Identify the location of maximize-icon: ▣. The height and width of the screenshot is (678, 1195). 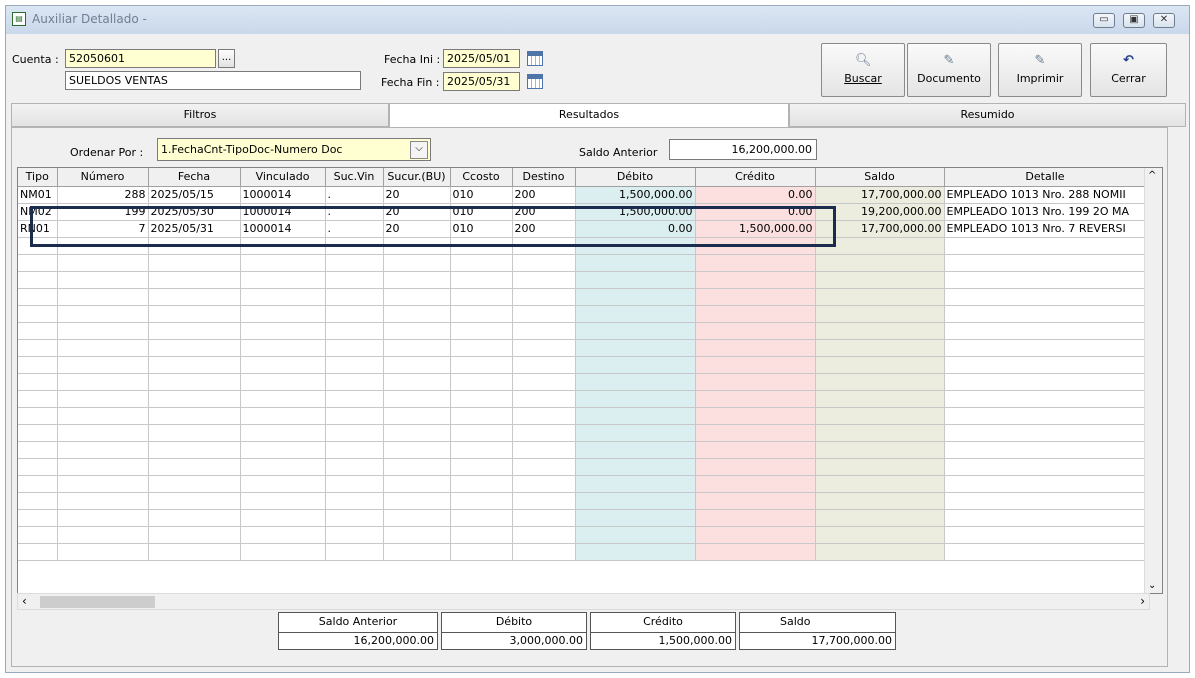
(1134, 20).